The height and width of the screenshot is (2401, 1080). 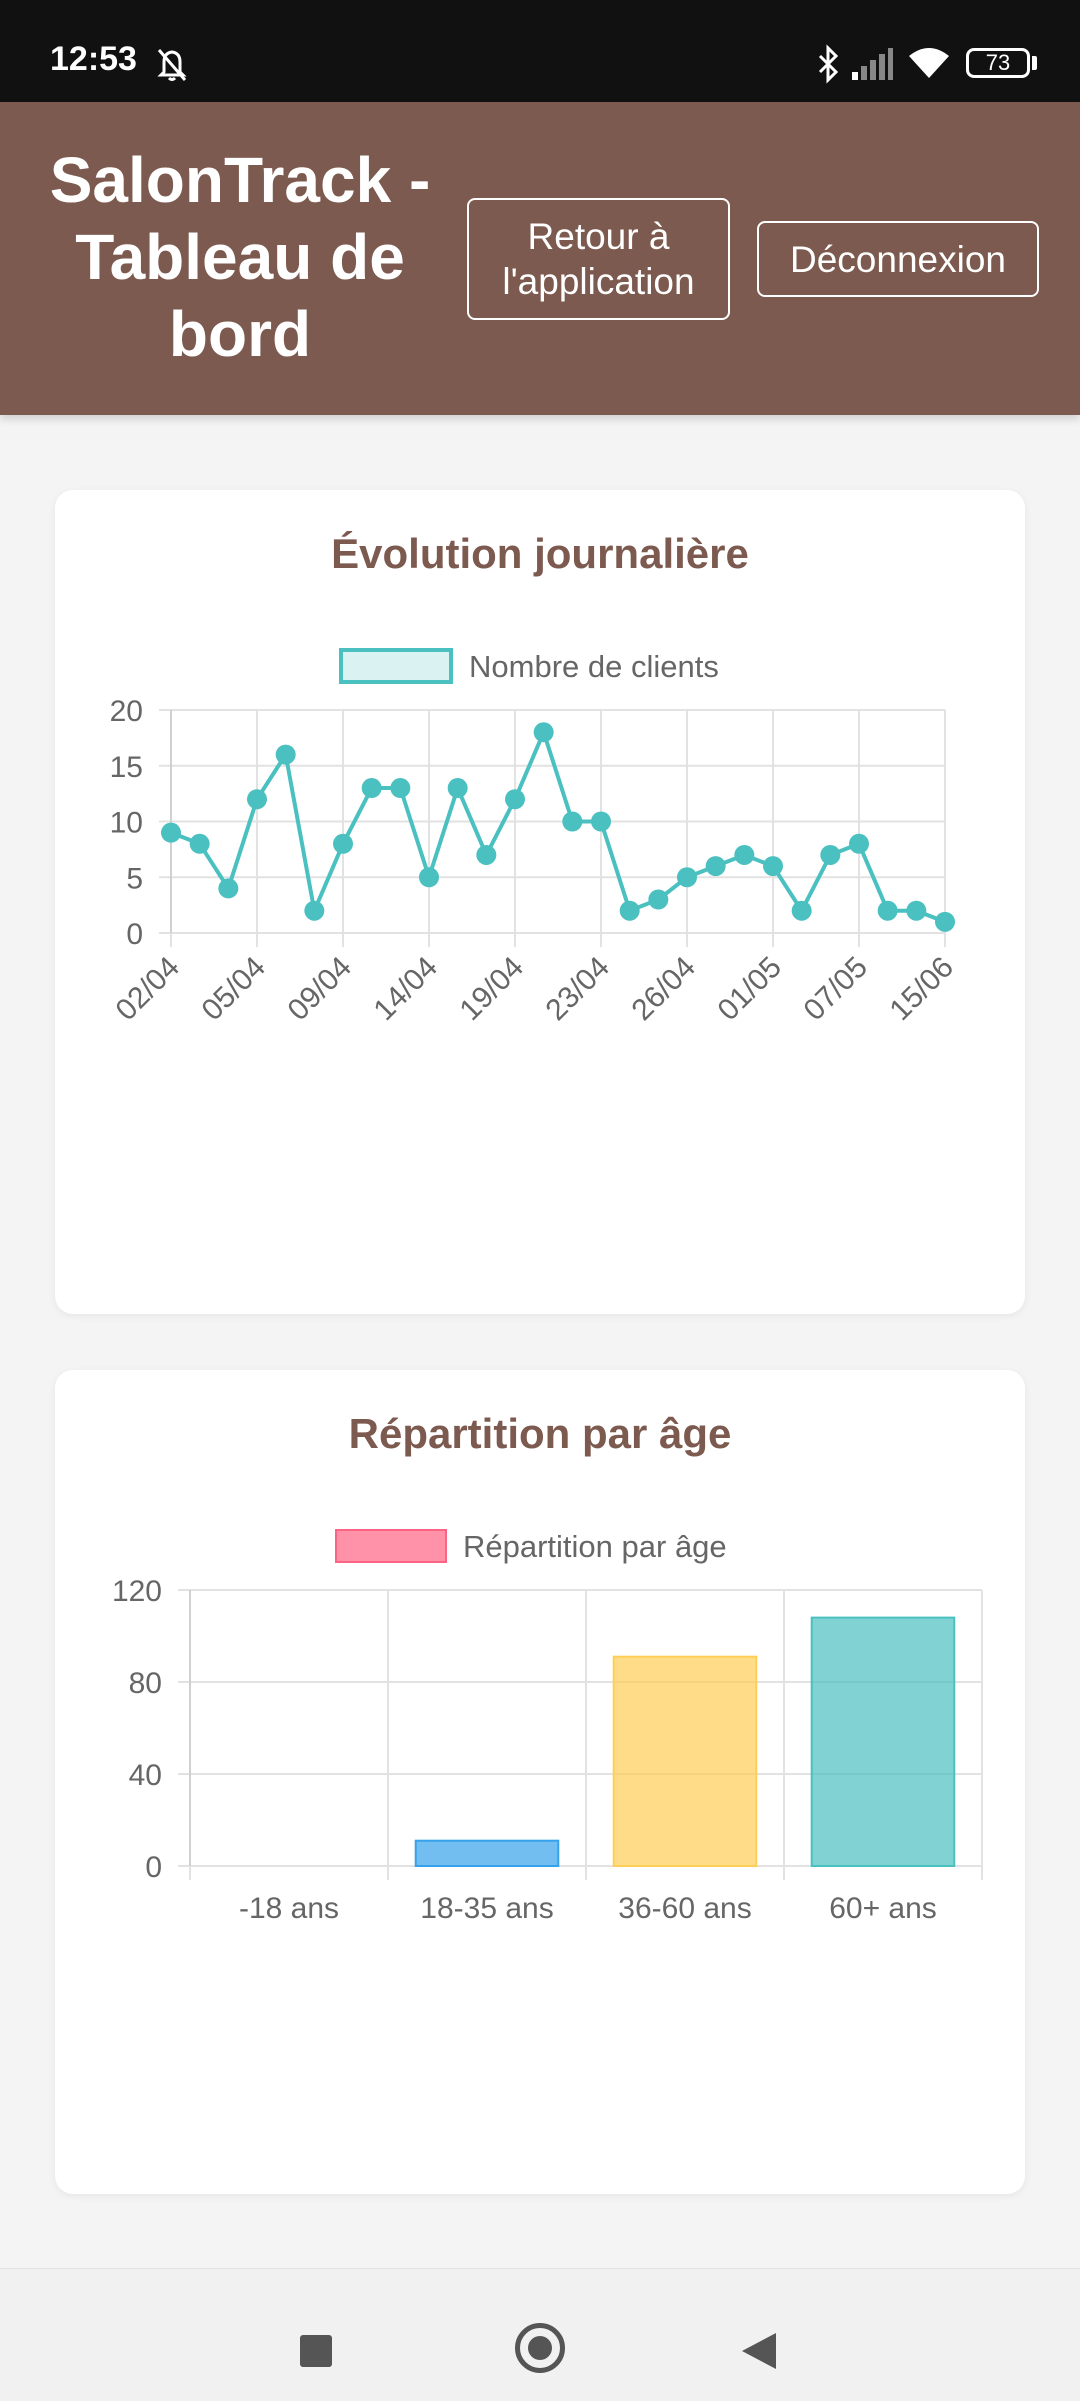 I want to click on page-title-line-1: SalonTrack -, so click(x=240, y=180).